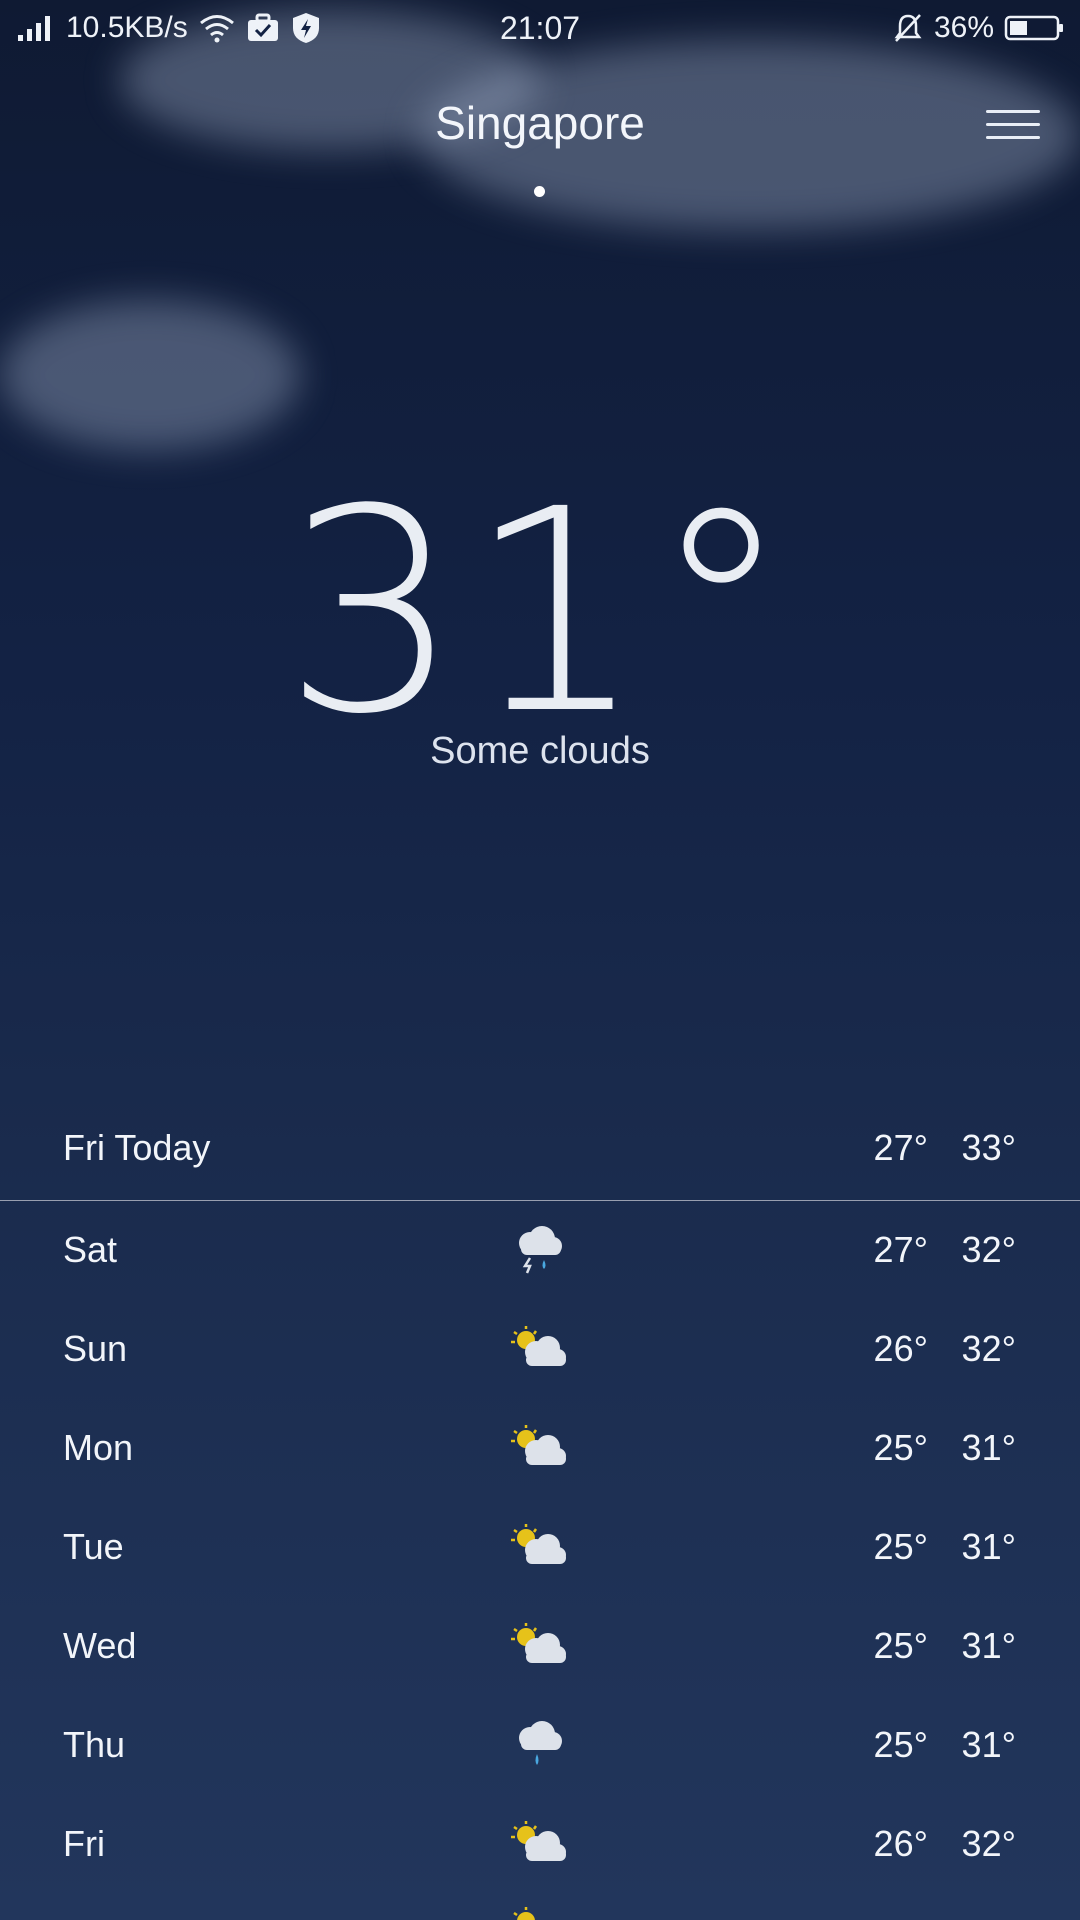 The image size is (1080, 1920). I want to click on battery-icon, so click(1033, 28).